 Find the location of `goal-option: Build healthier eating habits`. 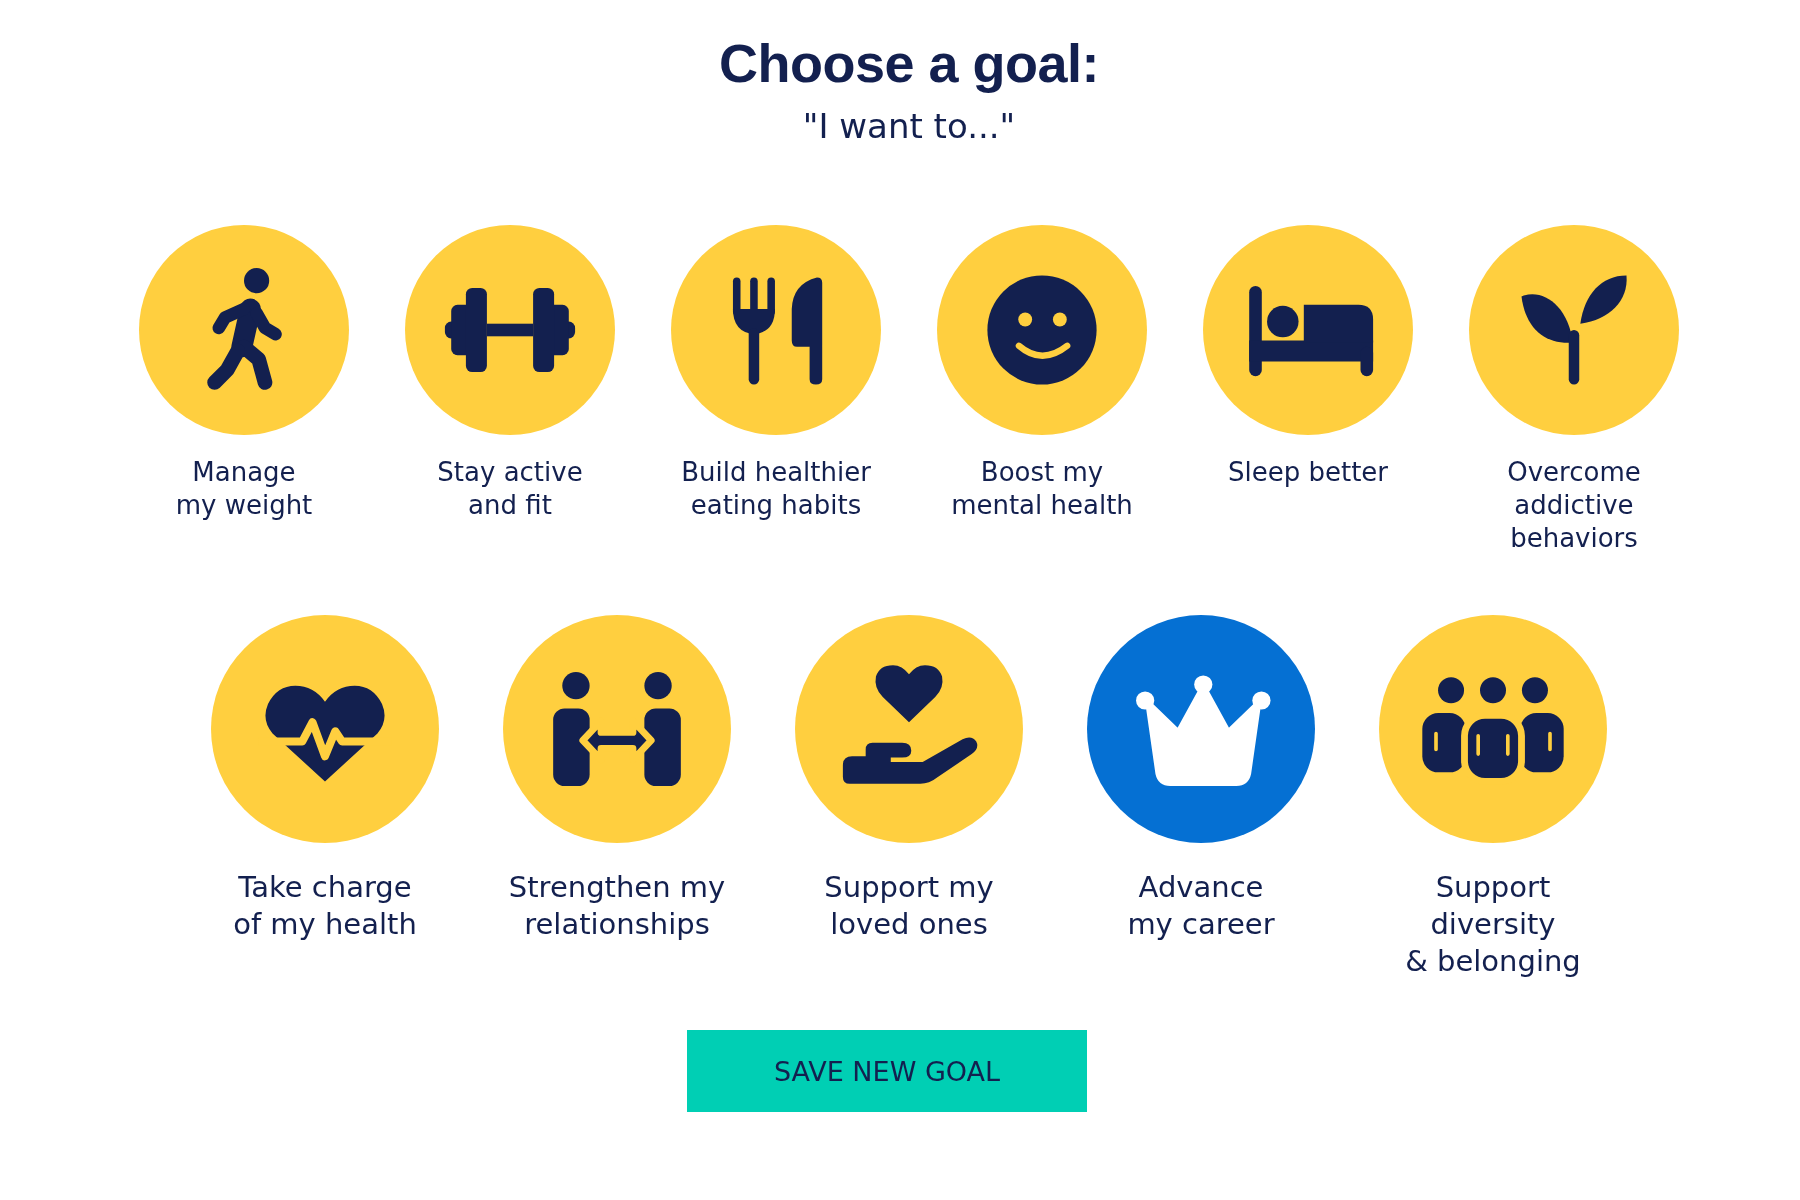

goal-option: Build healthier eating habits is located at coordinates (776, 373).